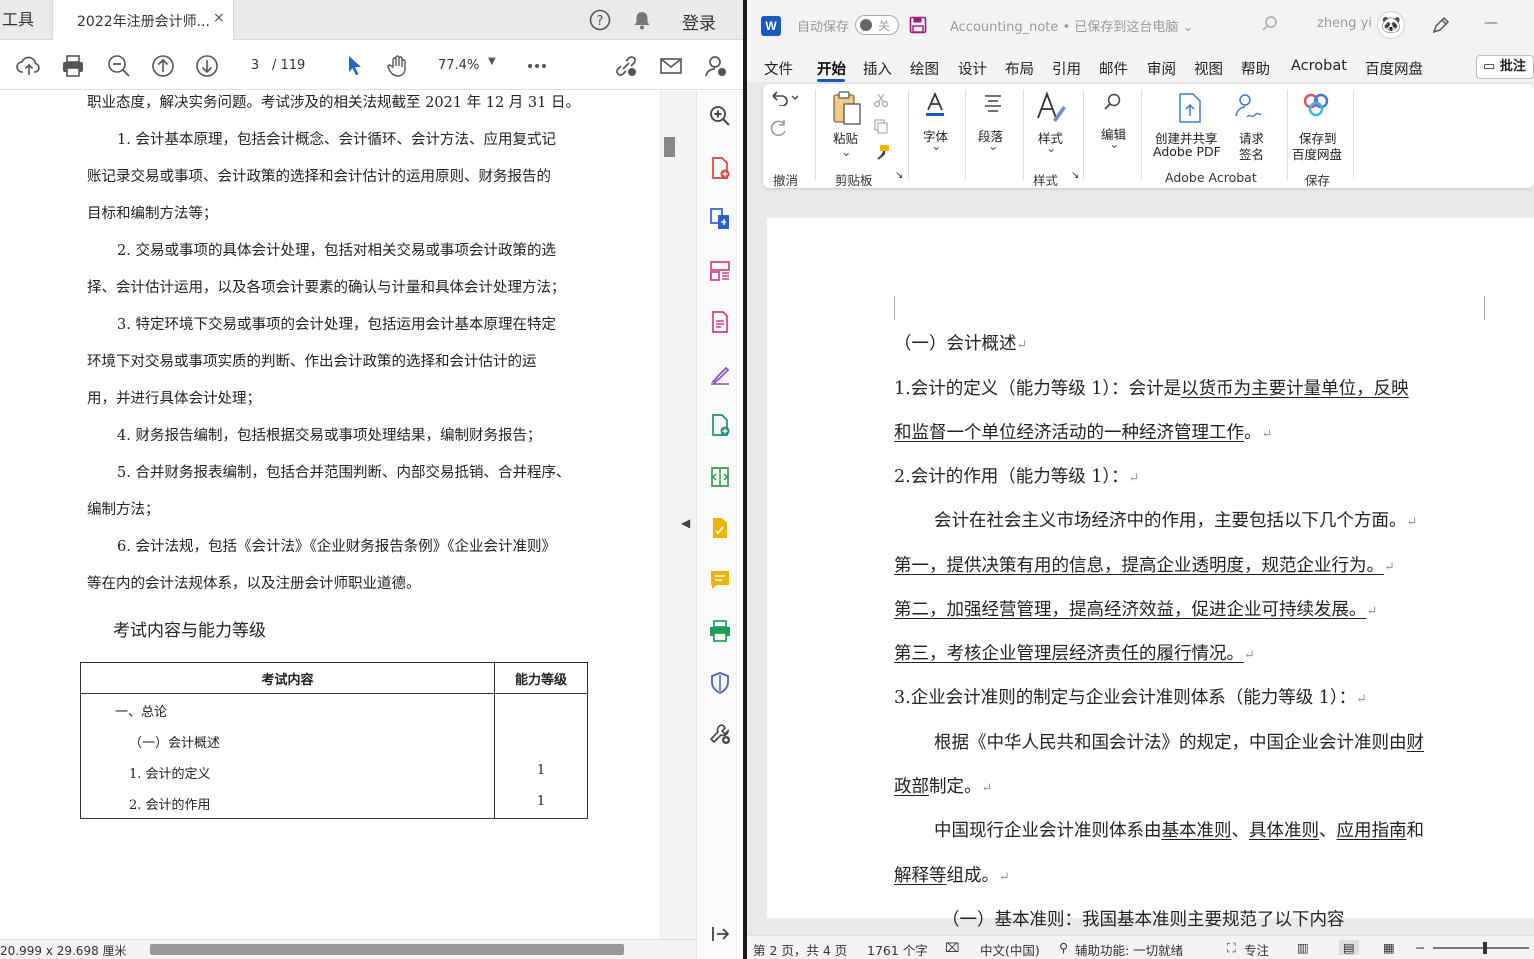 This screenshot has width=1534, height=959. I want to click on tab-insert: 插入, so click(877, 68).